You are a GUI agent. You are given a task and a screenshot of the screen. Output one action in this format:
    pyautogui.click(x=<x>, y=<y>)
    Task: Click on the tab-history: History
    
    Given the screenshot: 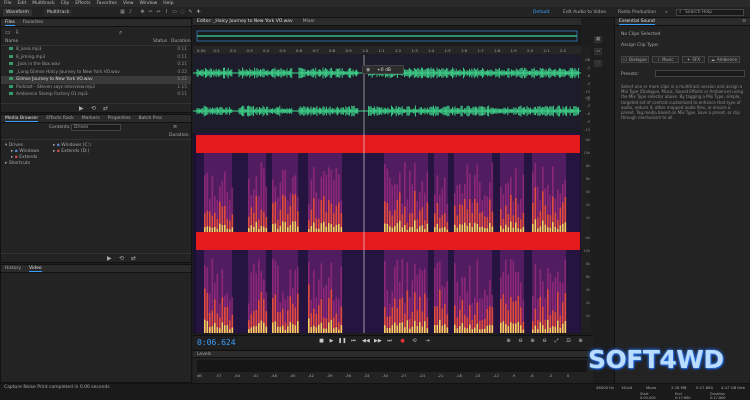 What is the action you would take?
    pyautogui.click(x=13, y=268)
    